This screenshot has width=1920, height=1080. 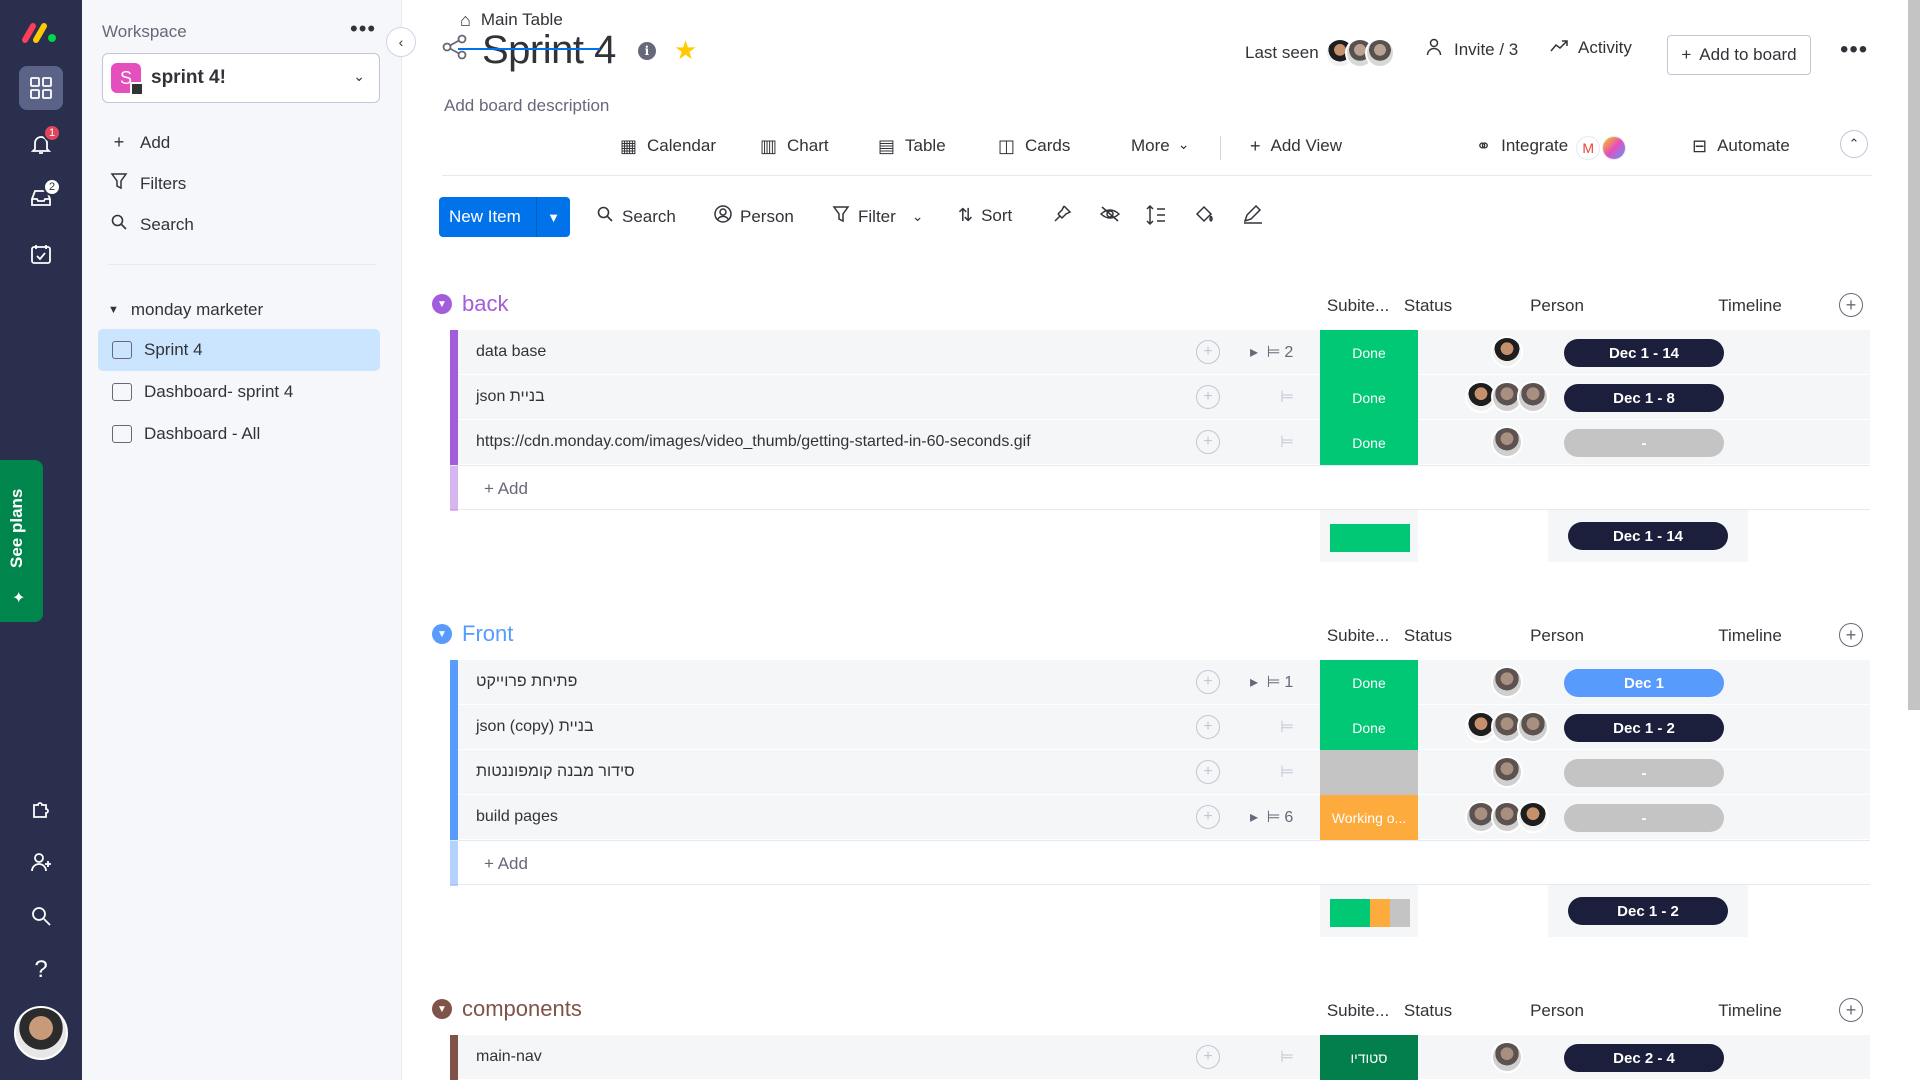 I want to click on filter-button: Filter ⌄, so click(x=878, y=216).